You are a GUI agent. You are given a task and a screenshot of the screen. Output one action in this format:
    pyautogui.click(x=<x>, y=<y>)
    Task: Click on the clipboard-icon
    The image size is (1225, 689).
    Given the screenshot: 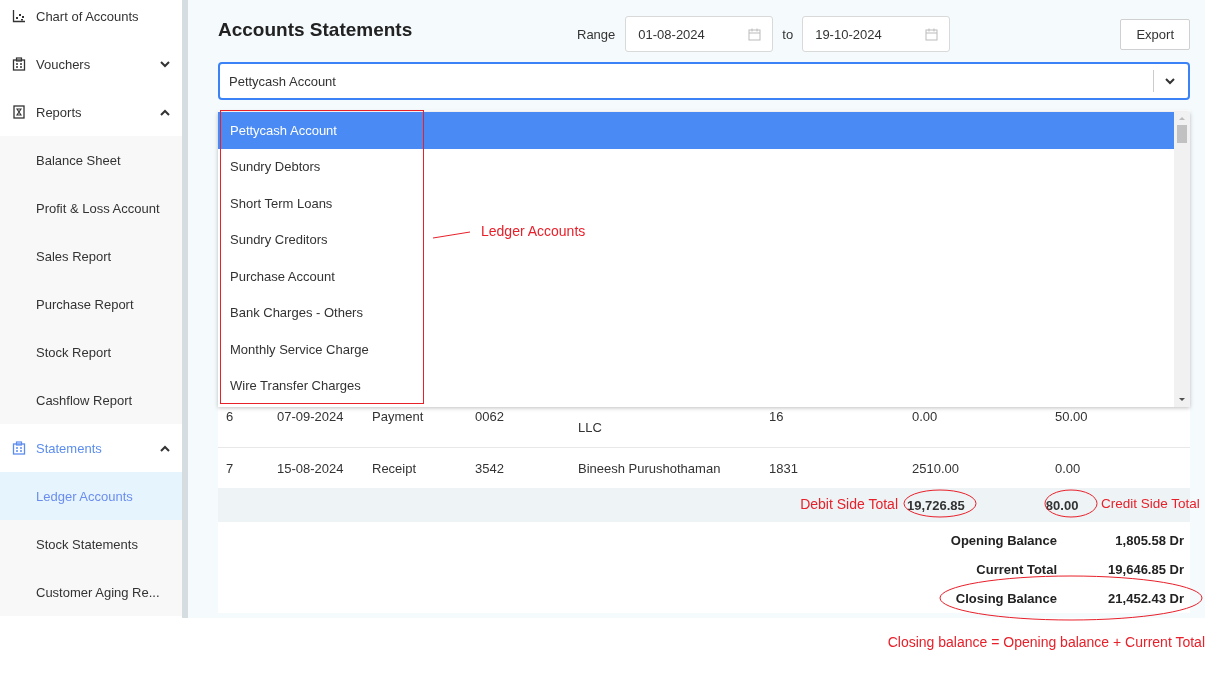 What is the action you would take?
    pyautogui.click(x=19, y=64)
    